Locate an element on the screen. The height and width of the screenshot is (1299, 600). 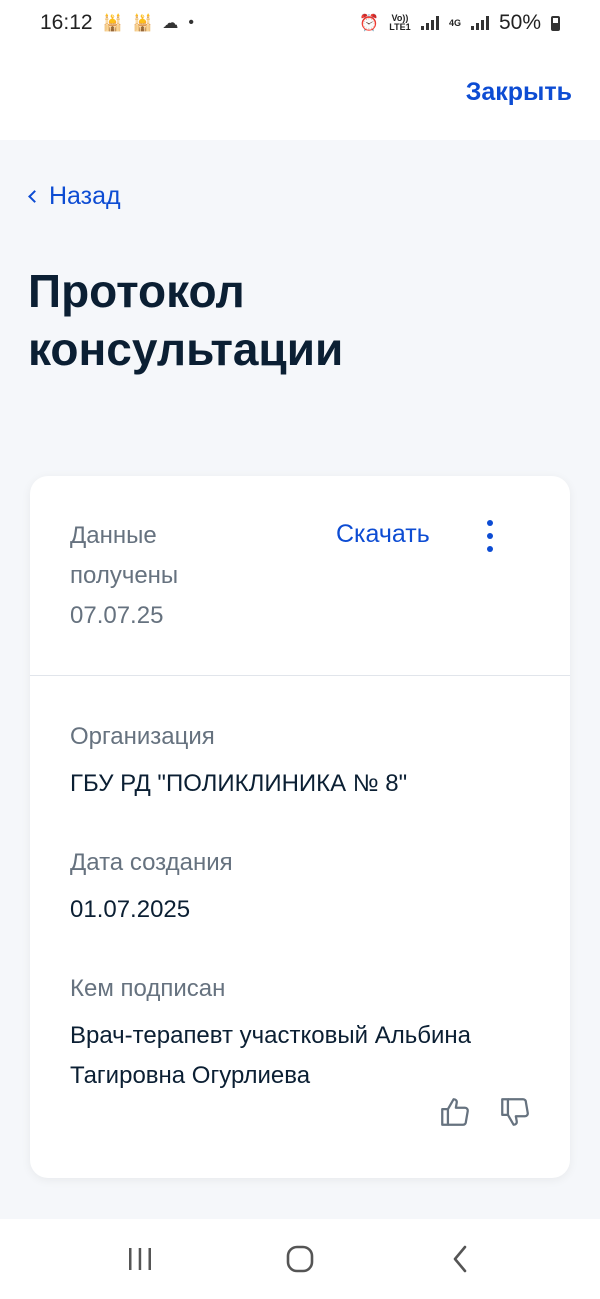
back-nav-button is located at coordinates (460, 1259).